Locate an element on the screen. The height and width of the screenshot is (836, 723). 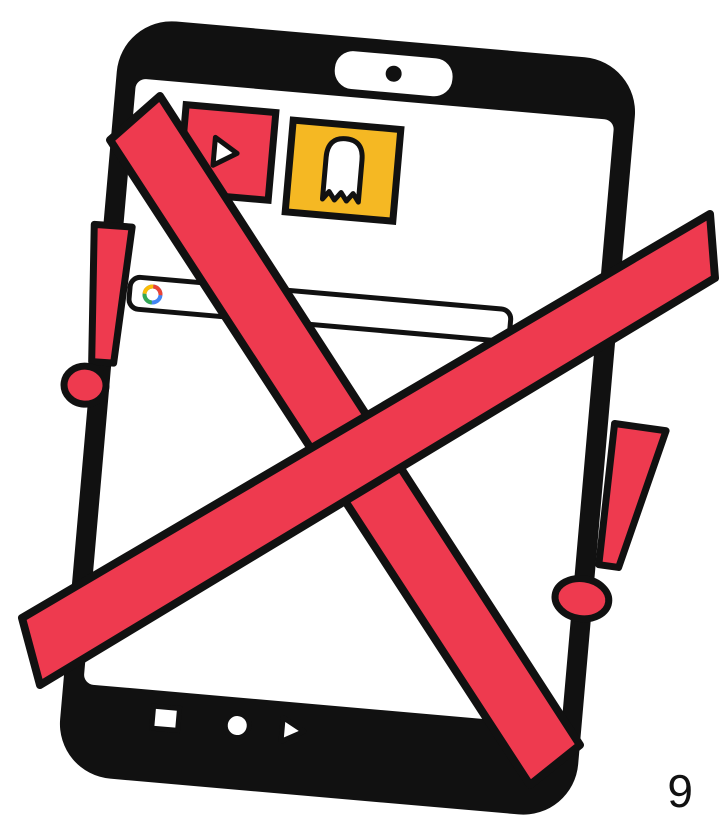
app-icon-ghost is located at coordinates (343, 170).